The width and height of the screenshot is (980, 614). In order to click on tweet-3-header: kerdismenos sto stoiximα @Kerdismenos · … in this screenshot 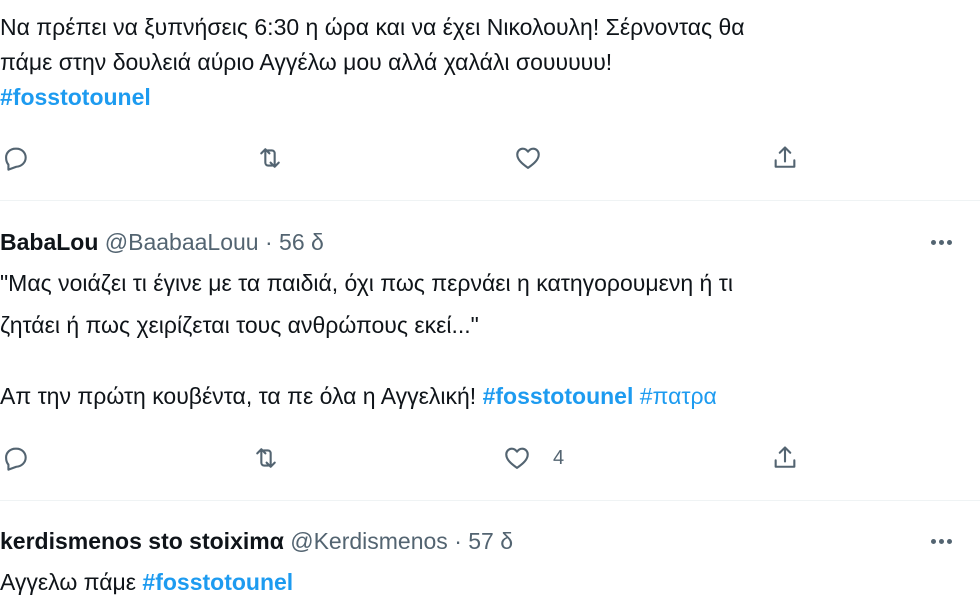, I will do `click(490, 541)`.